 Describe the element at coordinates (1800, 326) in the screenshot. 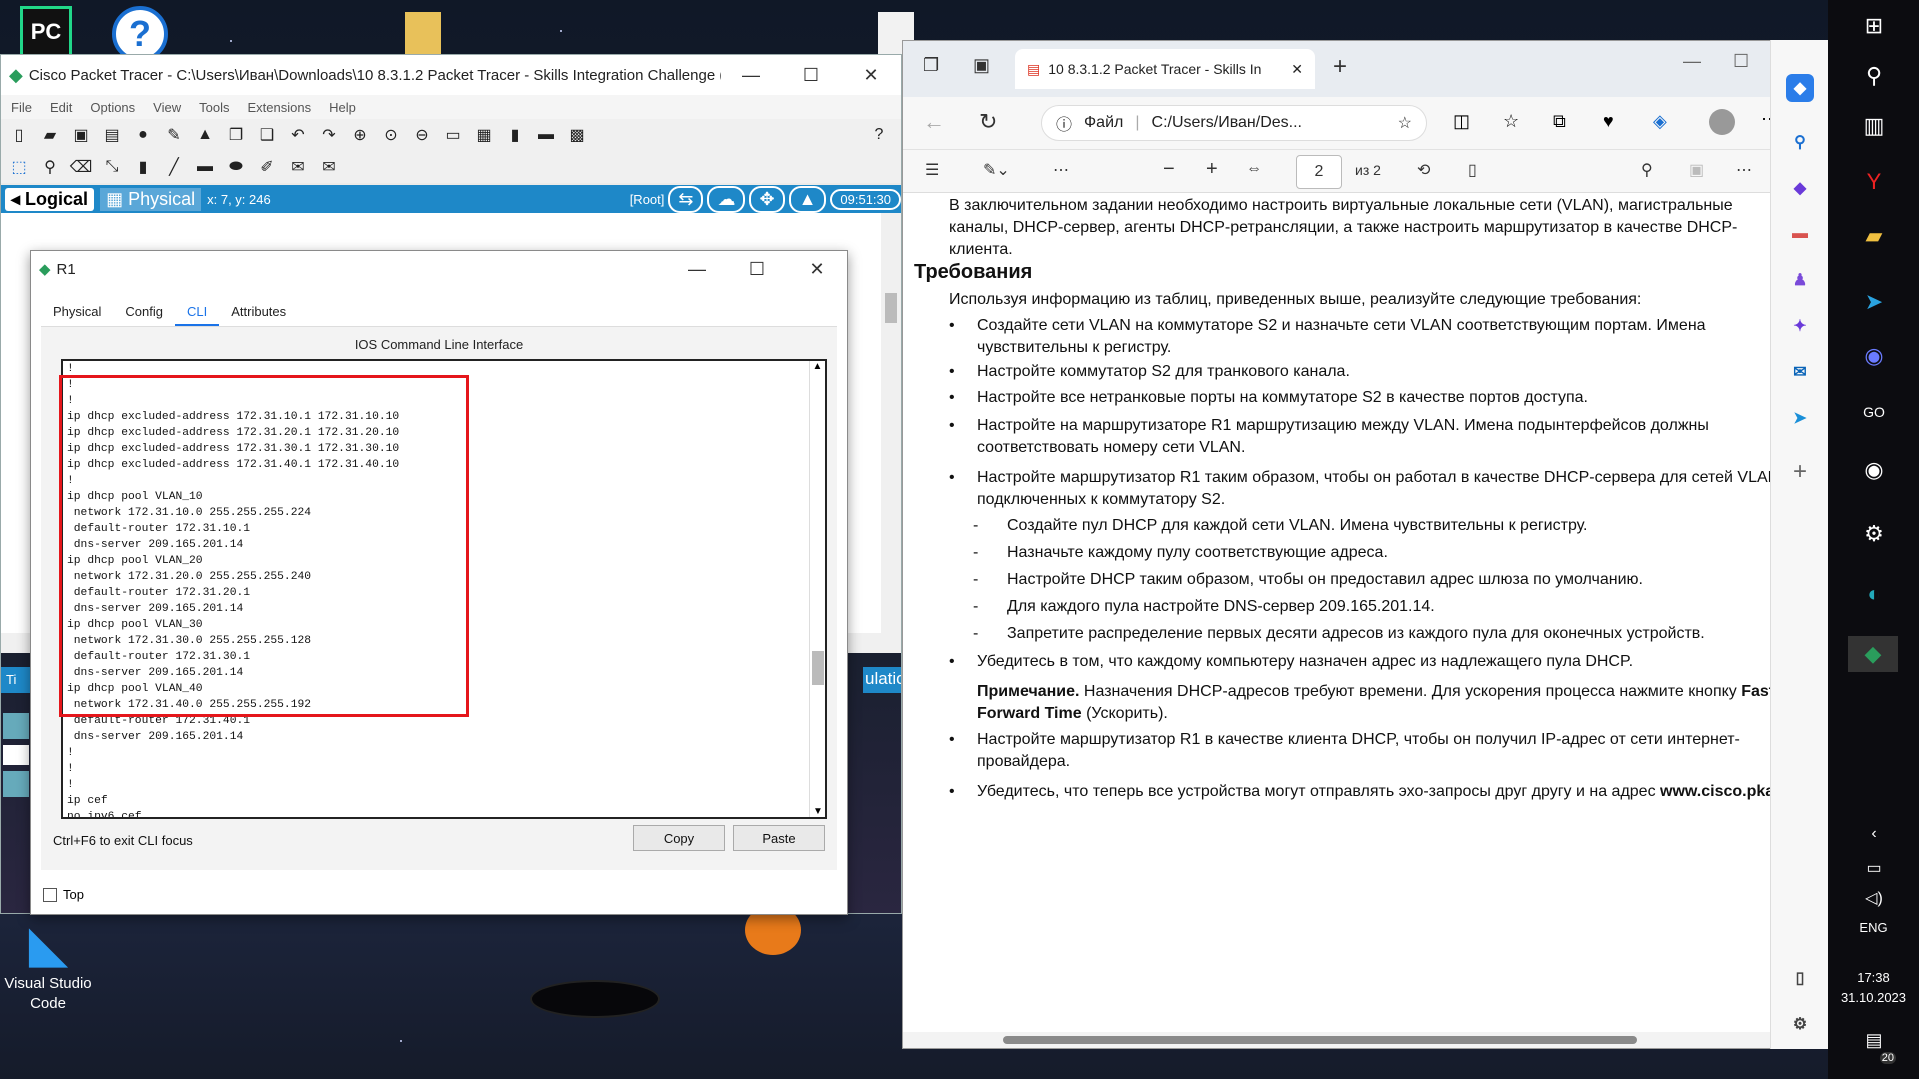

I see `microsoft365-icon: ✦` at that location.